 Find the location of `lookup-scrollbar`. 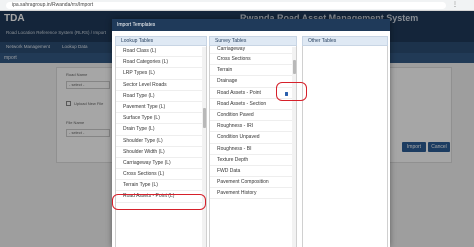

lookup-scrollbar is located at coordinates (204, 147).